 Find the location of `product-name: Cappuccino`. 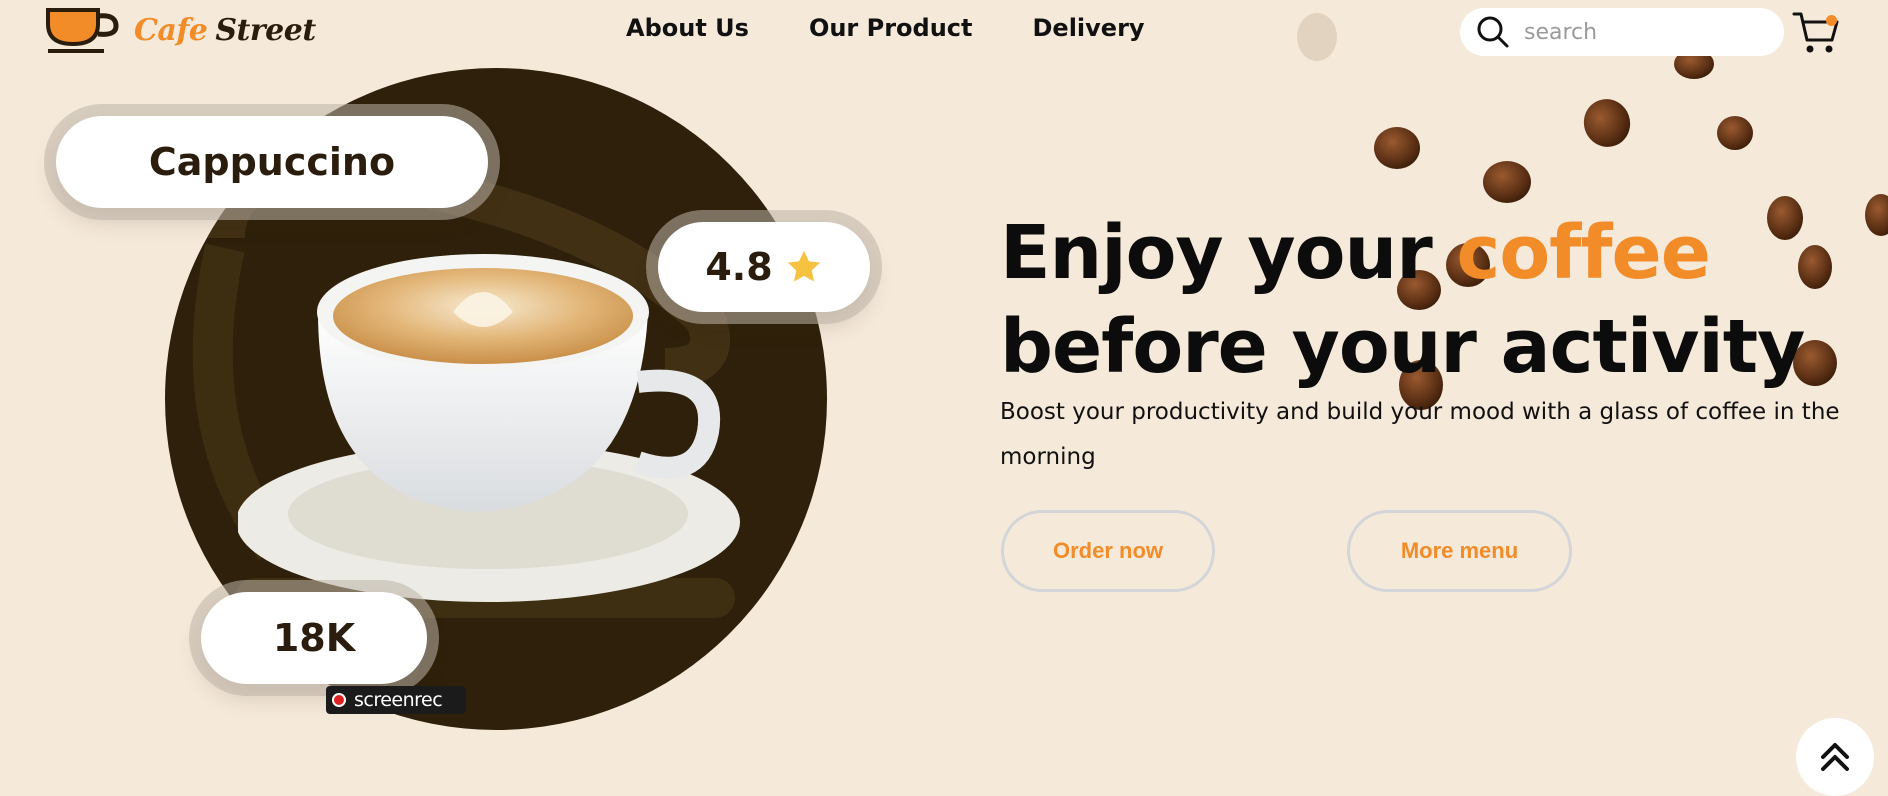

product-name: Cappuccino is located at coordinates (272, 162).